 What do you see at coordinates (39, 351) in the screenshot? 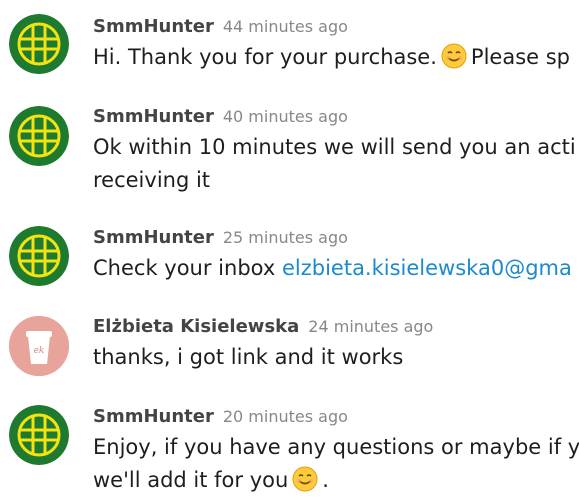
I see `svg-text: ek` at bounding box center [39, 351].